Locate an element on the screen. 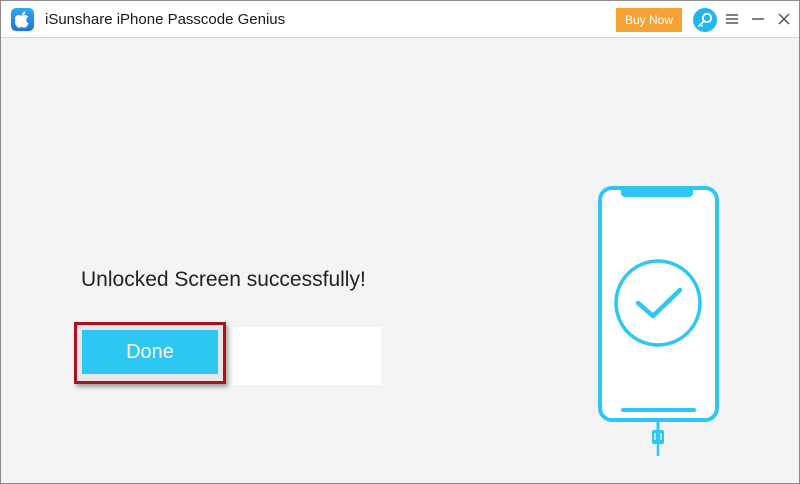 This screenshot has height=484, width=800. app-title: iSunshare iPhone Passcode Genius is located at coordinates (165, 19).